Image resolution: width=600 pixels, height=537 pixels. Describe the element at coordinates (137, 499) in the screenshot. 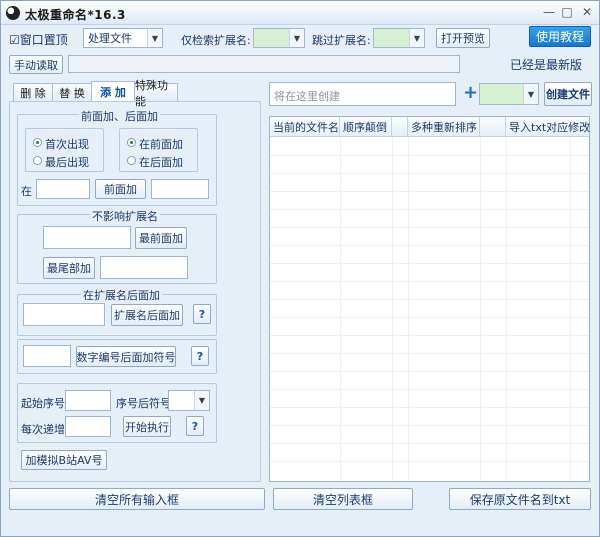

I see `clear-inputs-button: 清空所有输入框` at that location.